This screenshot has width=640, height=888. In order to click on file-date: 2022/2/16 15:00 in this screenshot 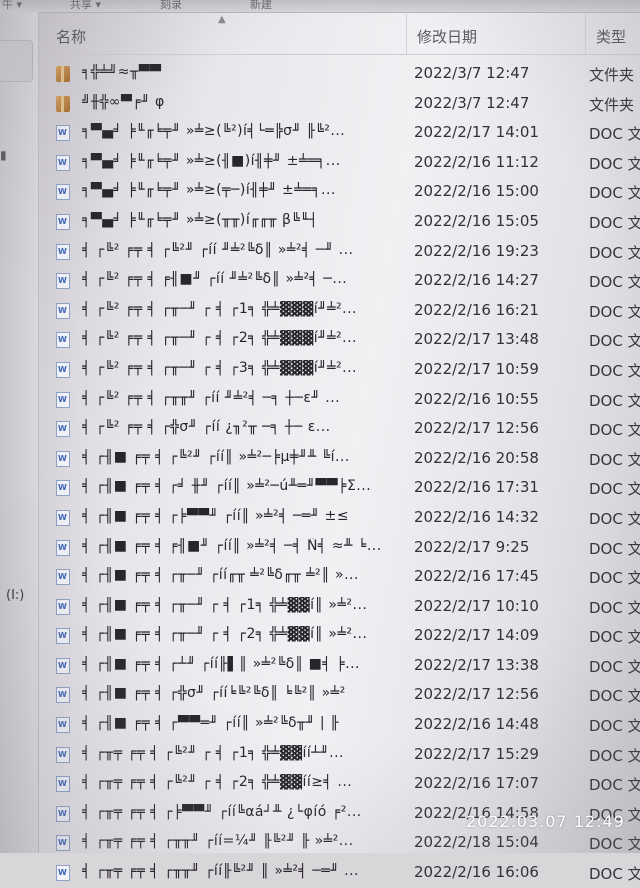, I will do `click(476, 191)`.